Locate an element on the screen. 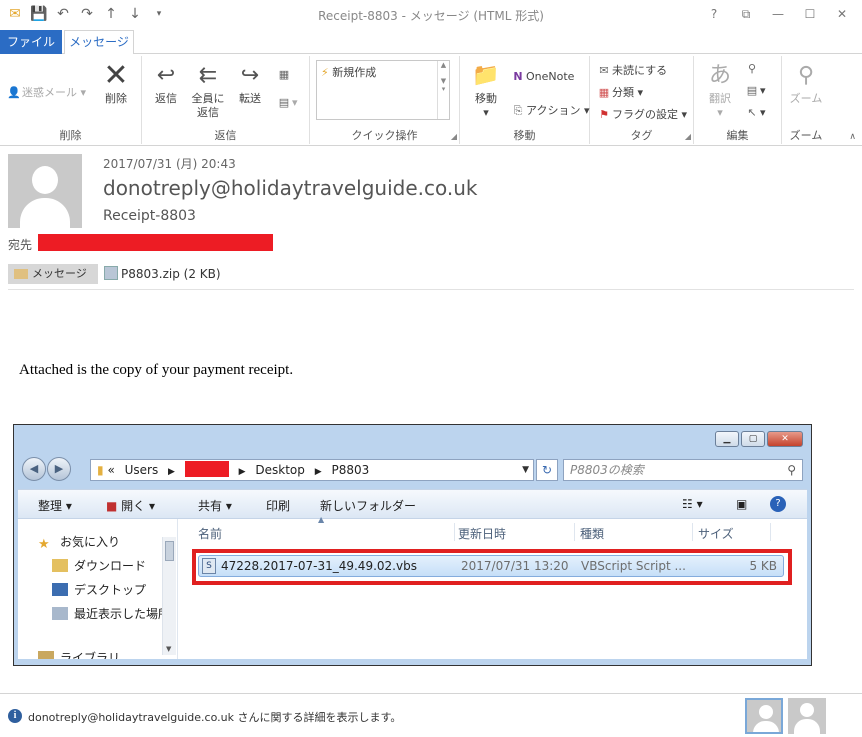  onenote-icon: N is located at coordinates (518, 76).